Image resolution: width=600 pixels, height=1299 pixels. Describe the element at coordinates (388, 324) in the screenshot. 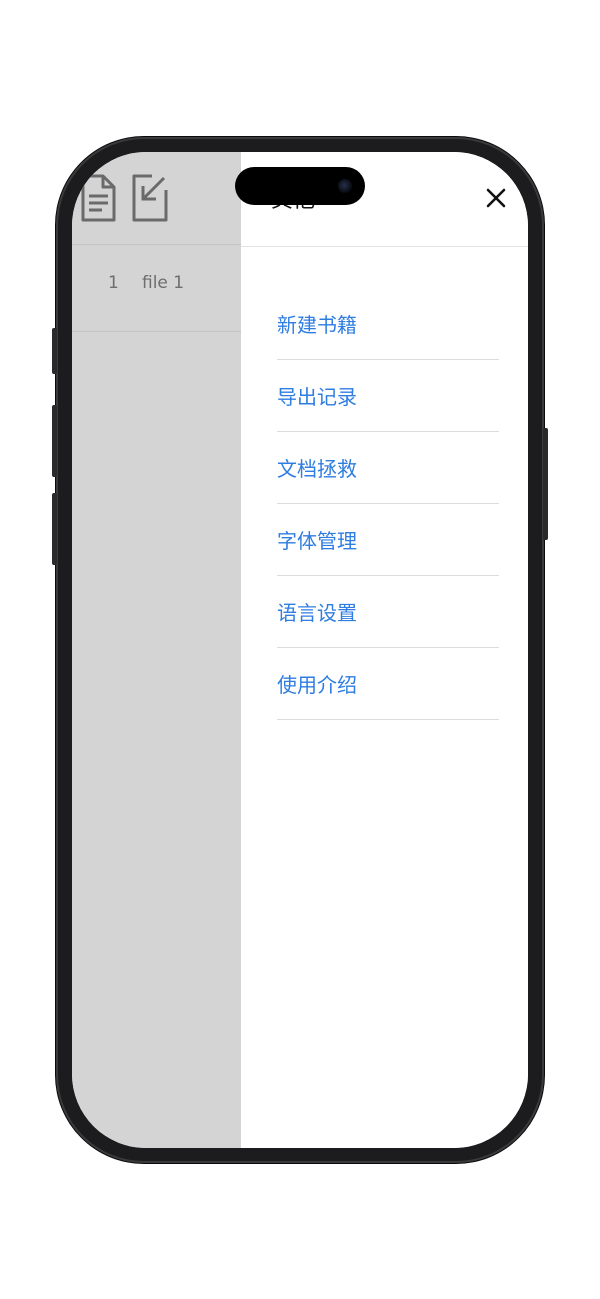

I see `menu-item-new-book: 新建书籍` at that location.